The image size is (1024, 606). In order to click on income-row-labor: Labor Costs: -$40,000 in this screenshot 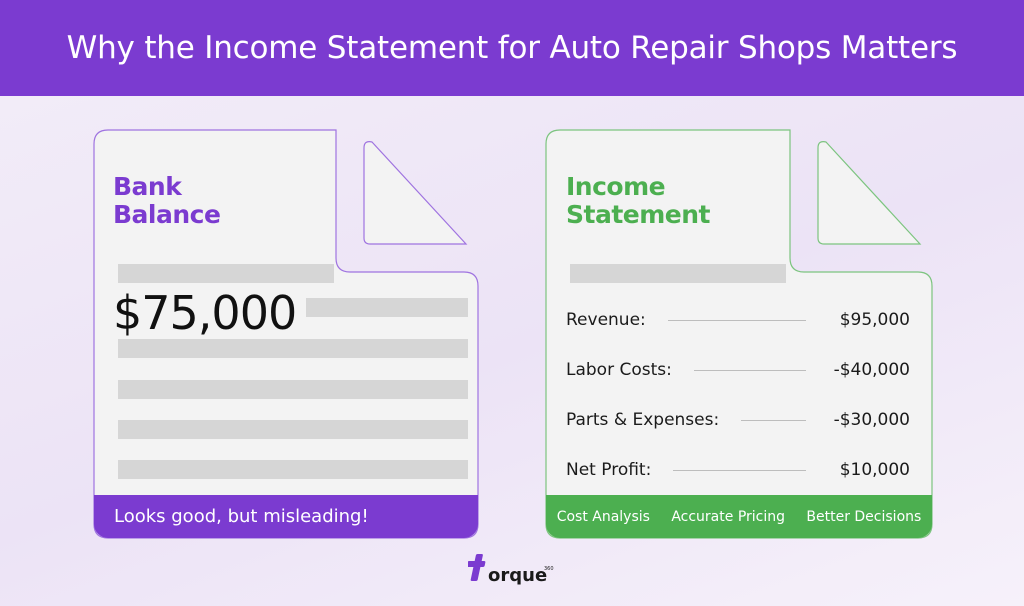, I will do `click(738, 370)`.